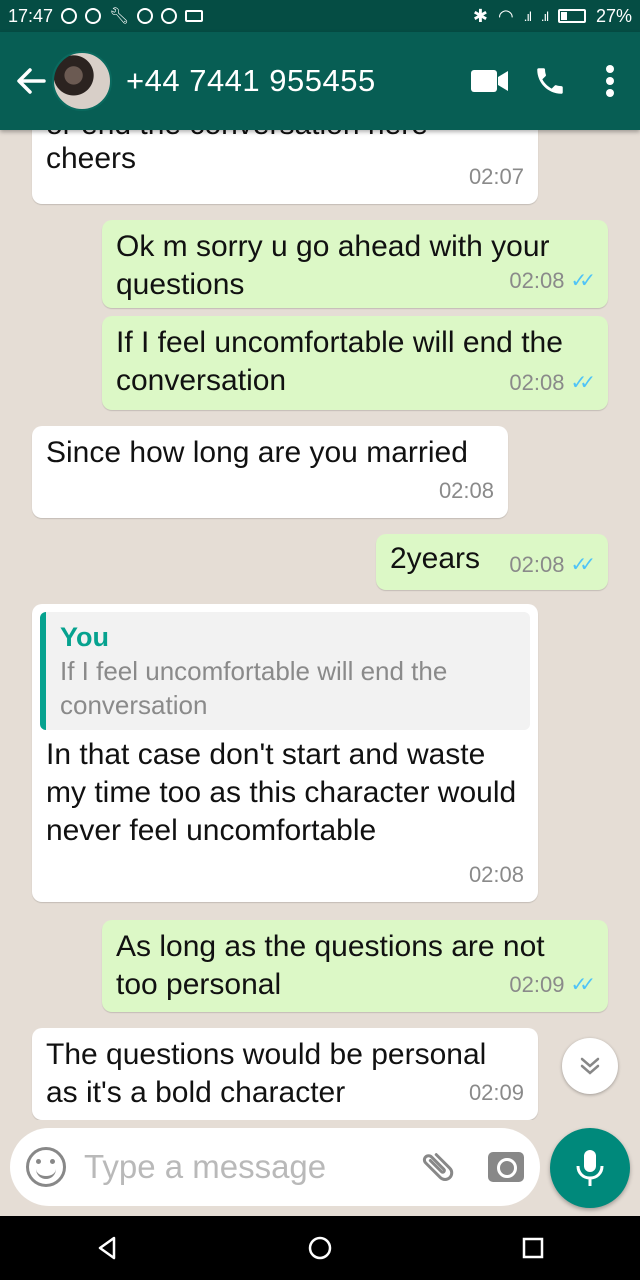 The image size is (640, 1280). Describe the element at coordinates (46, 1167) in the screenshot. I see `emoji-icon` at that location.